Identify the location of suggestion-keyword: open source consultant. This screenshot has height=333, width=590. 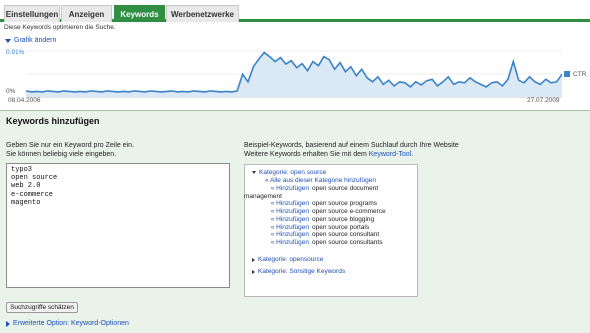
(346, 235).